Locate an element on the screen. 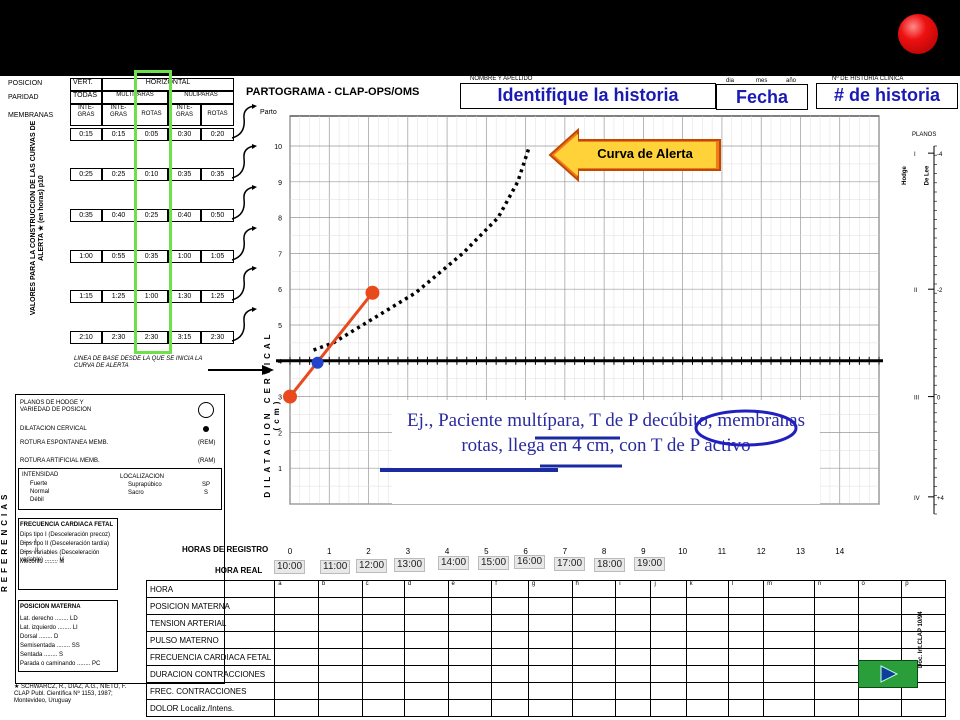 The height and width of the screenshot is (720, 960). registro-cell: h is located at coordinates (594, 589).